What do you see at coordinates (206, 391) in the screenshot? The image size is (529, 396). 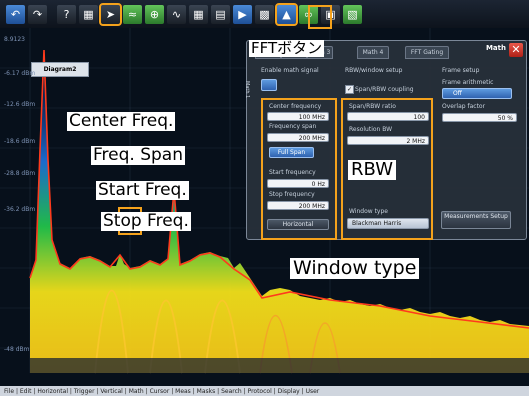 I see `menu-masks: Masks` at bounding box center [206, 391].